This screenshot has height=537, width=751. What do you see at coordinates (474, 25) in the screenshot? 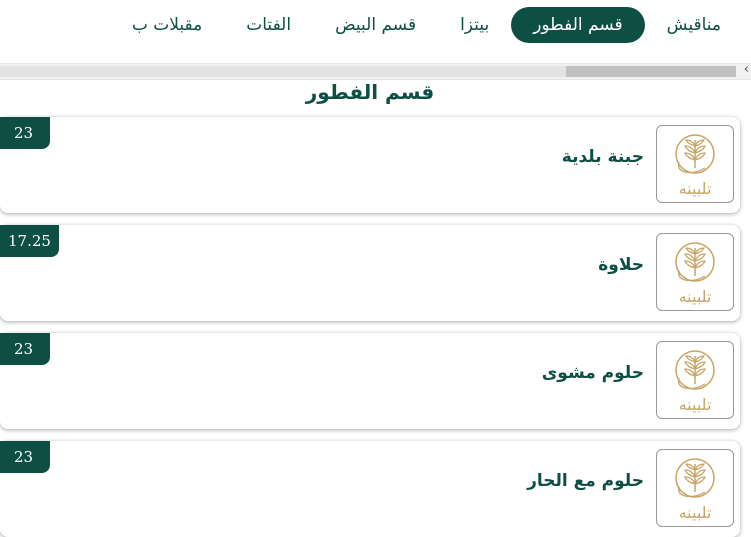
I see `tab-pizza: بيتزا` at bounding box center [474, 25].